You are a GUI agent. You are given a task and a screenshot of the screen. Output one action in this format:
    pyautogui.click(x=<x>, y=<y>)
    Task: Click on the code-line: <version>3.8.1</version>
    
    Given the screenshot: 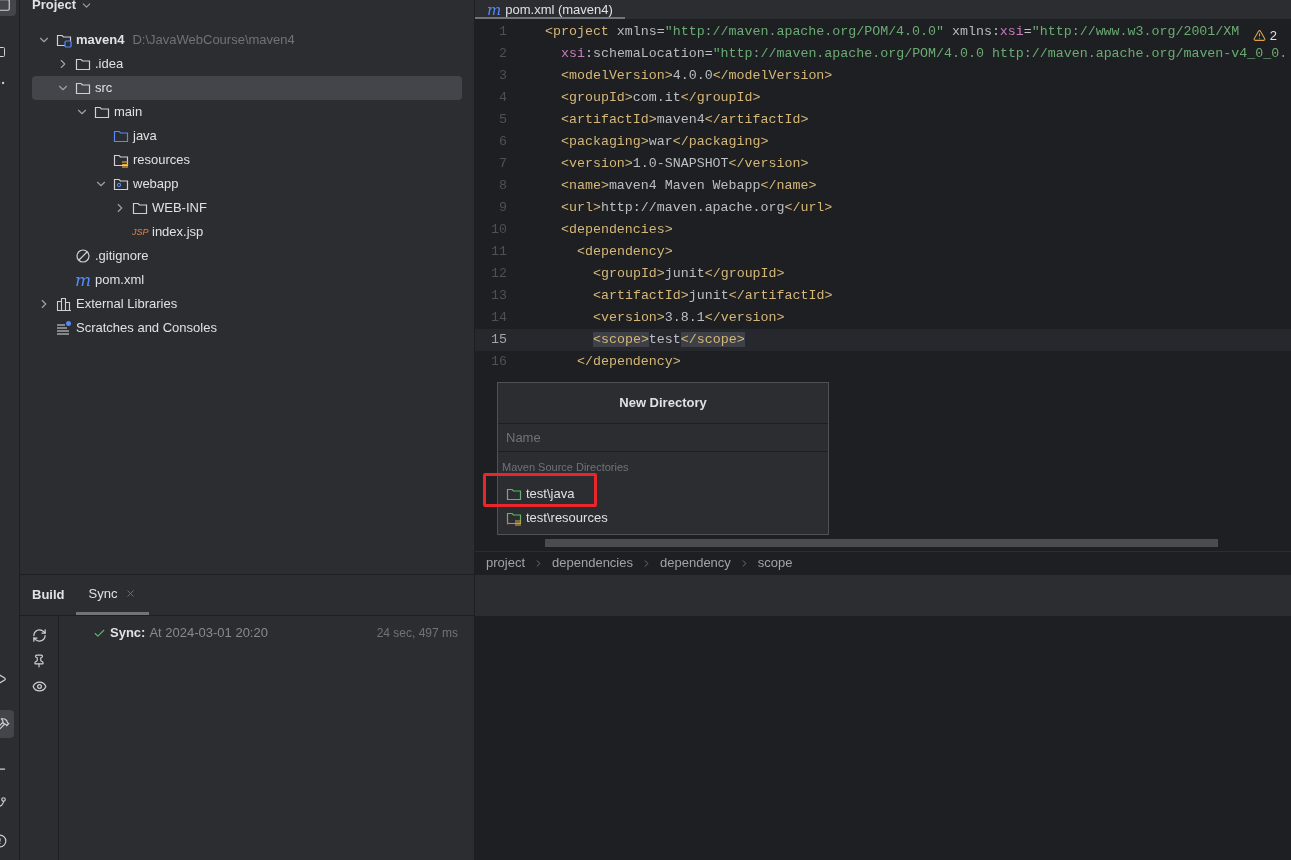 What is the action you would take?
    pyautogui.click(x=689, y=318)
    